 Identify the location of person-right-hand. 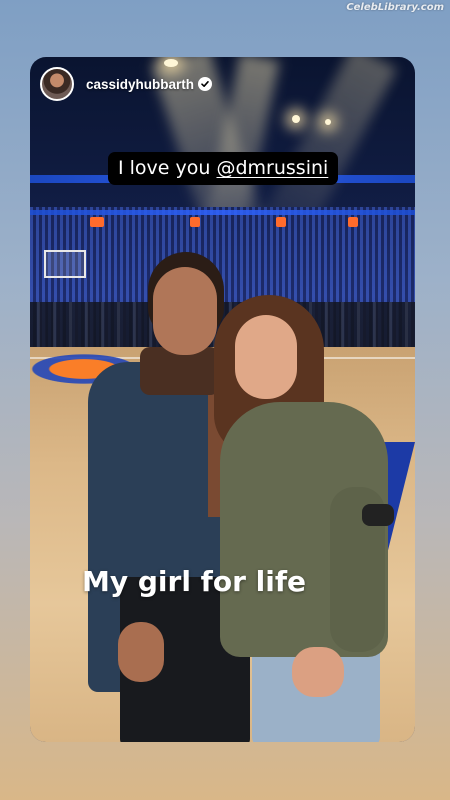
(318, 672).